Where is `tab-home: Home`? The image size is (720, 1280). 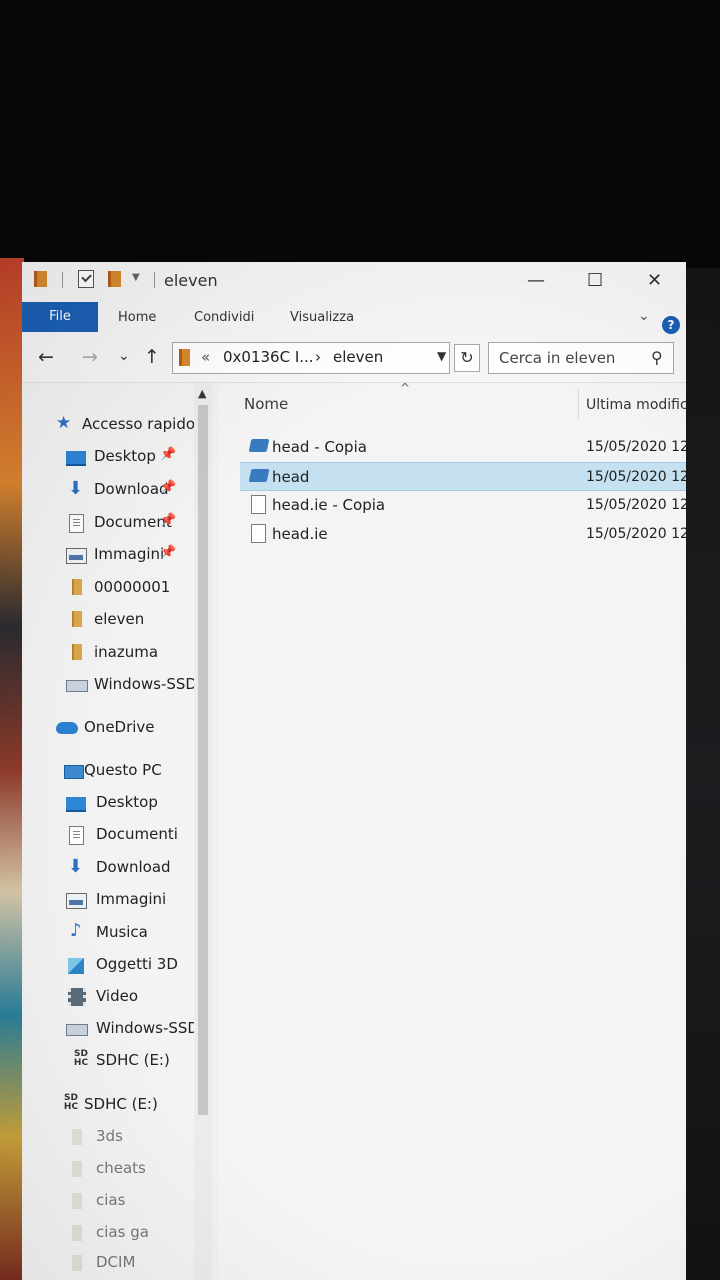 tab-home: Home is located at coordinates (137, 317).